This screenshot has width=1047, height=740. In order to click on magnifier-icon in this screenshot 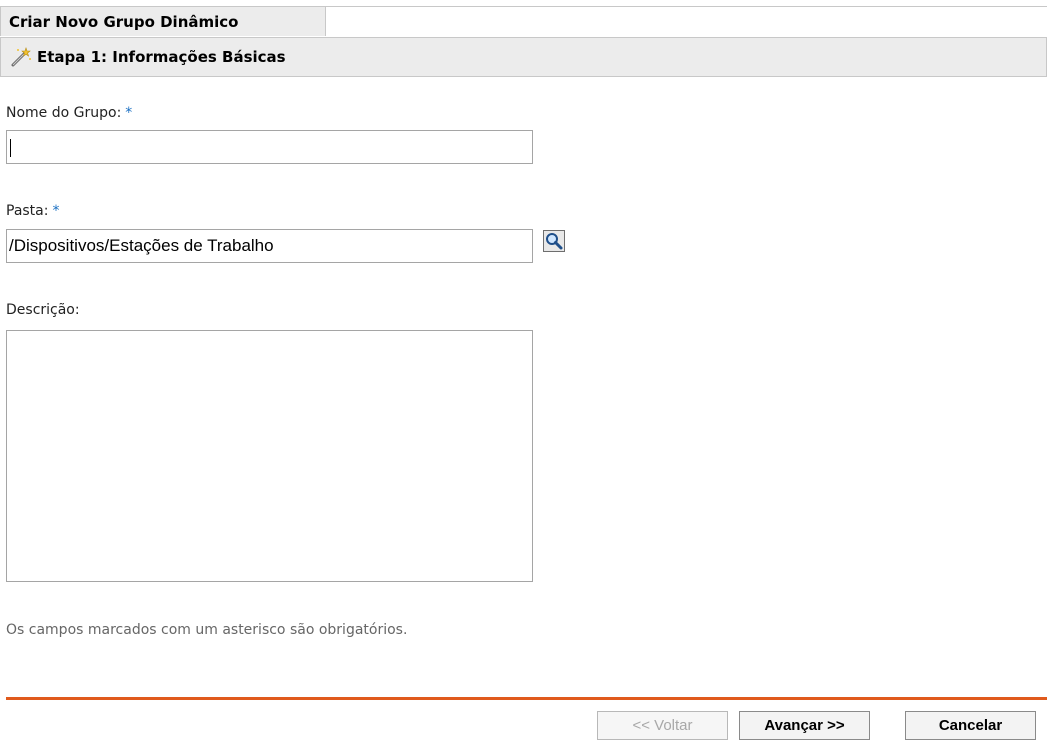, I will do `click(554, 241)`.